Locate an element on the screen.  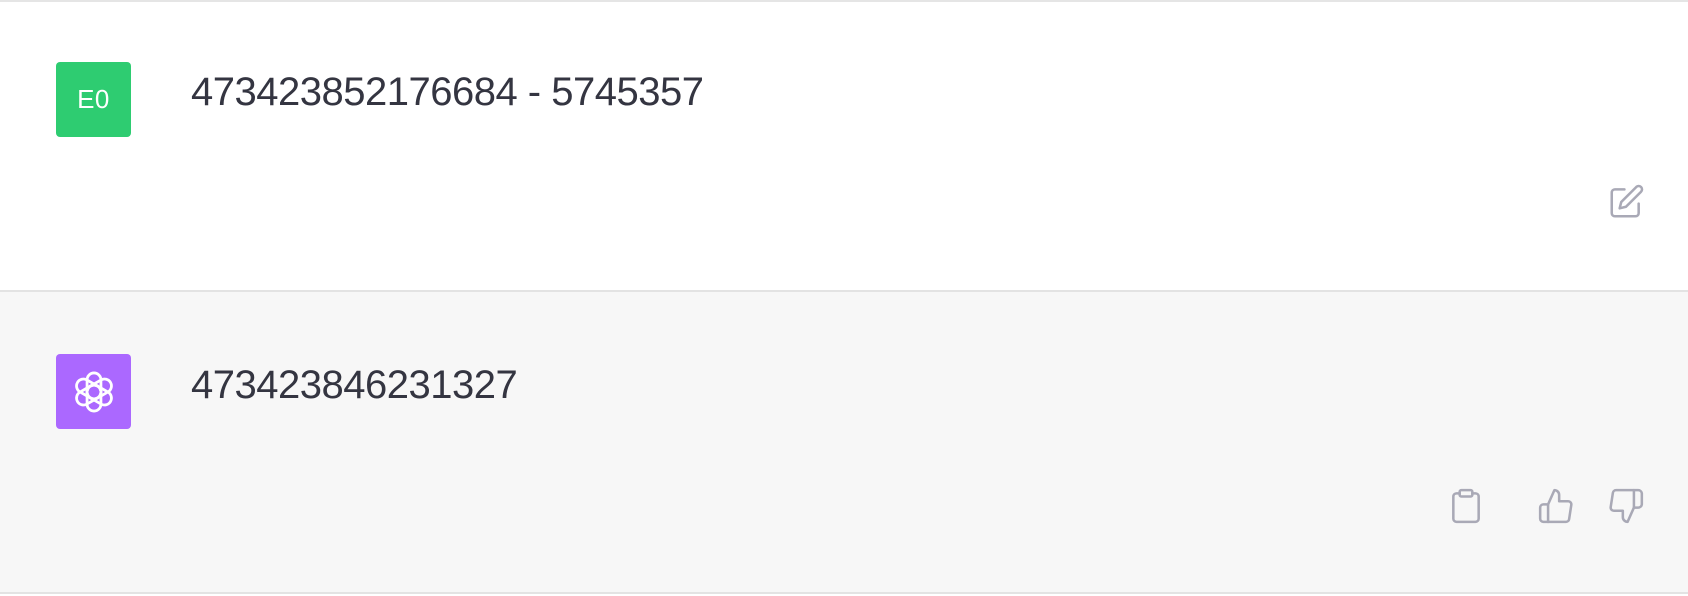
user-avatar: E0 is located at coordinates (93, 99).